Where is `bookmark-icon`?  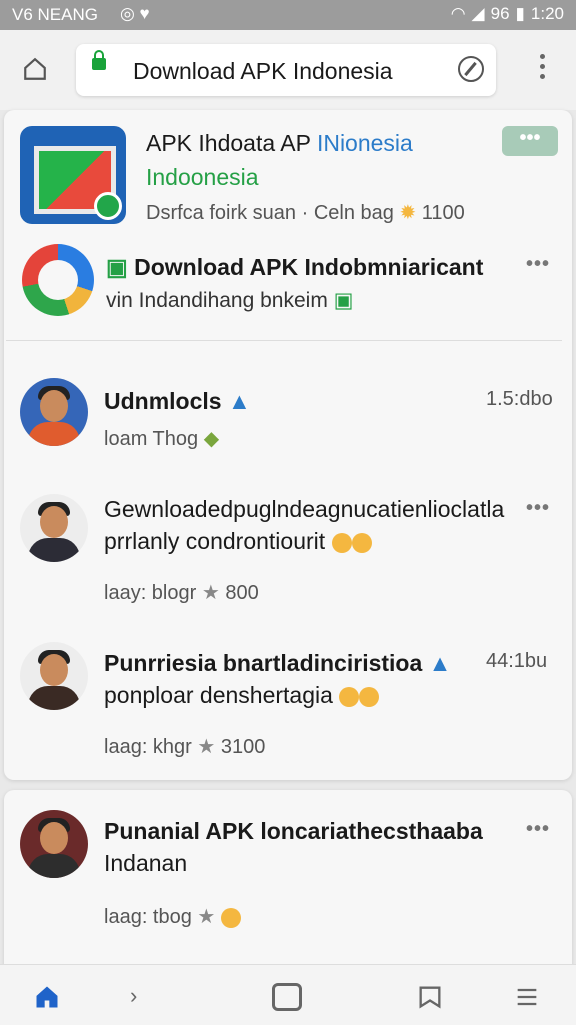 bookmark-icon is located at coordinates (430, 997).